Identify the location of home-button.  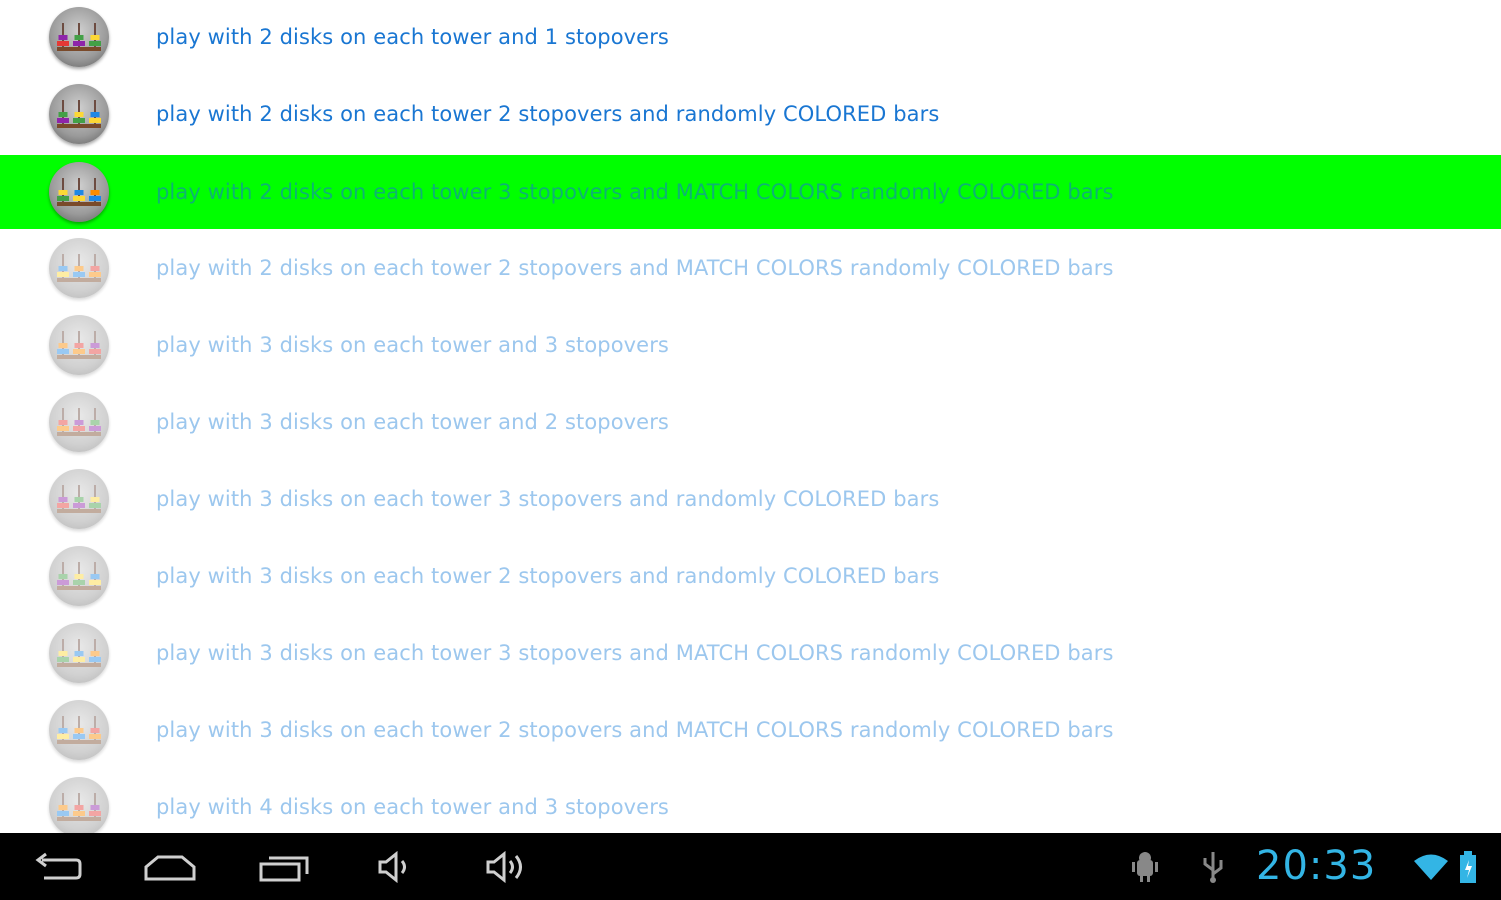
(170, 866).